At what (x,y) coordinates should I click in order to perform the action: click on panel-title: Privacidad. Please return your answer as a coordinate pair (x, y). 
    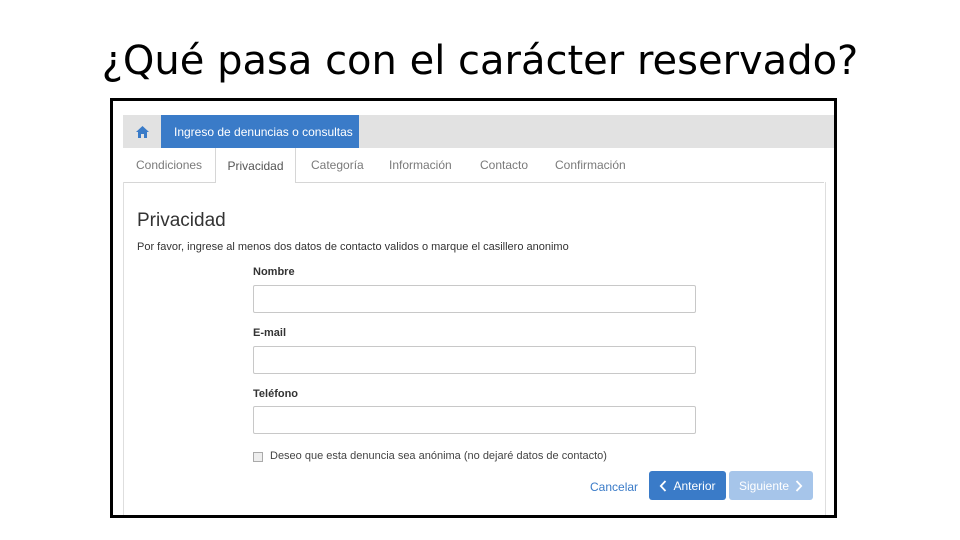
    Looking at the image, I should click on (181, 220).